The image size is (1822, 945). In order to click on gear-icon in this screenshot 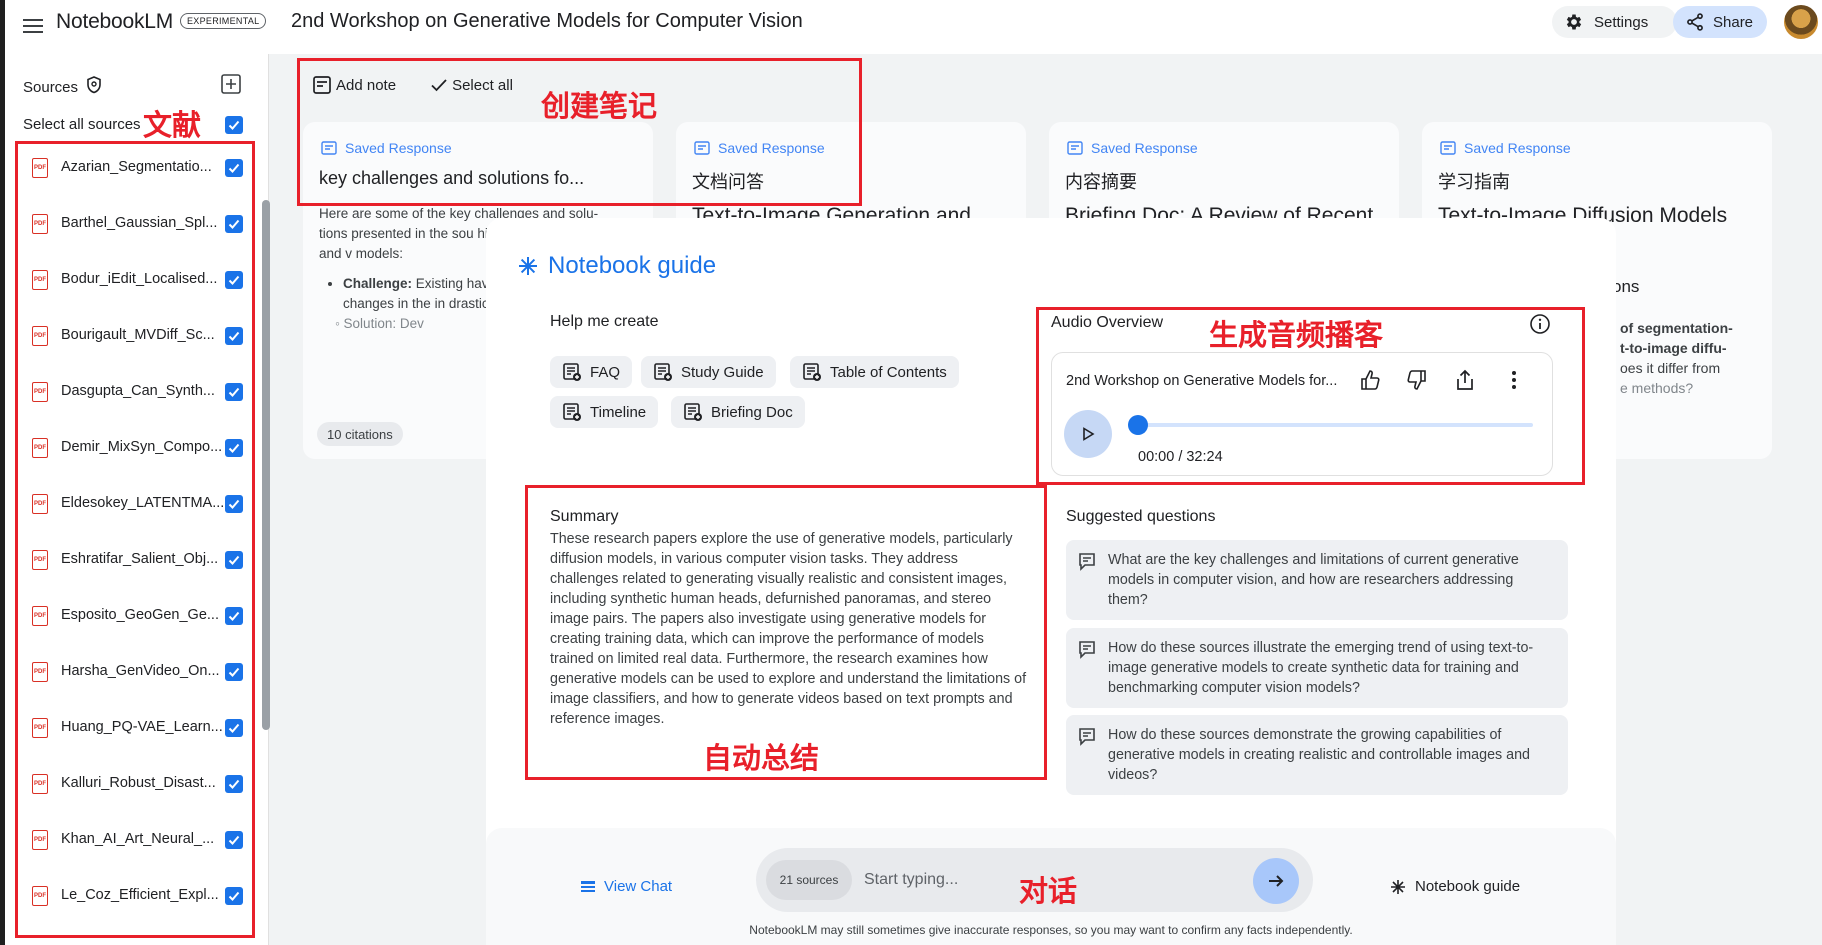, I will do `click(1574, 22)`.